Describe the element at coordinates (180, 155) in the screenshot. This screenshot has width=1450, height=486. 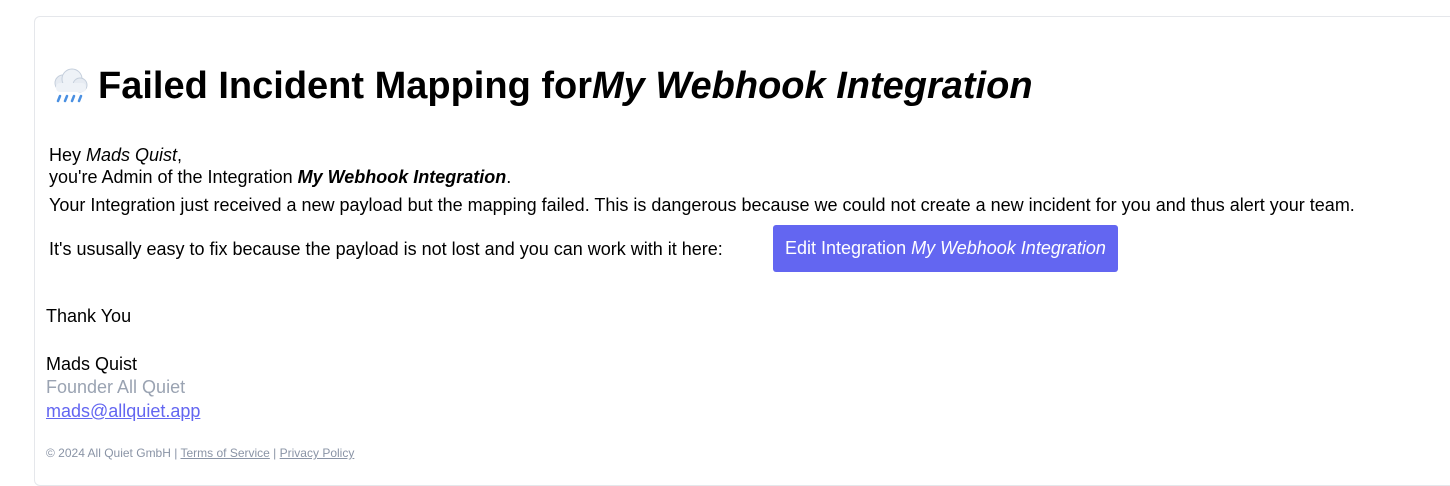
I see `greeting-comma: ,` at that location.